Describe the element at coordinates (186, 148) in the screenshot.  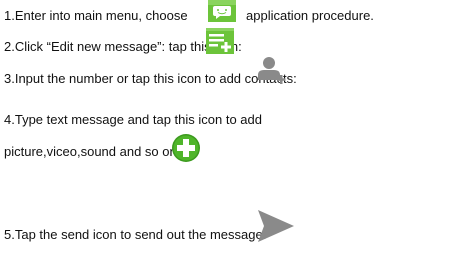
I see `add-attachment-icon` at that location.